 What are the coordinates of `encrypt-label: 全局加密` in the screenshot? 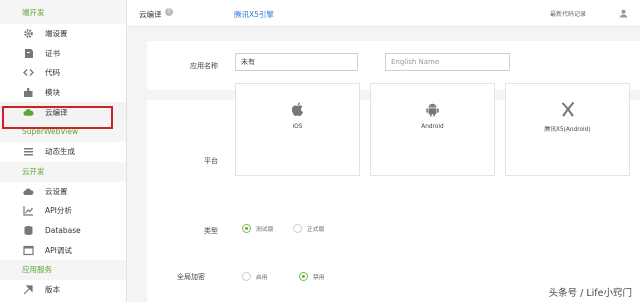 It's located at (191, 277).